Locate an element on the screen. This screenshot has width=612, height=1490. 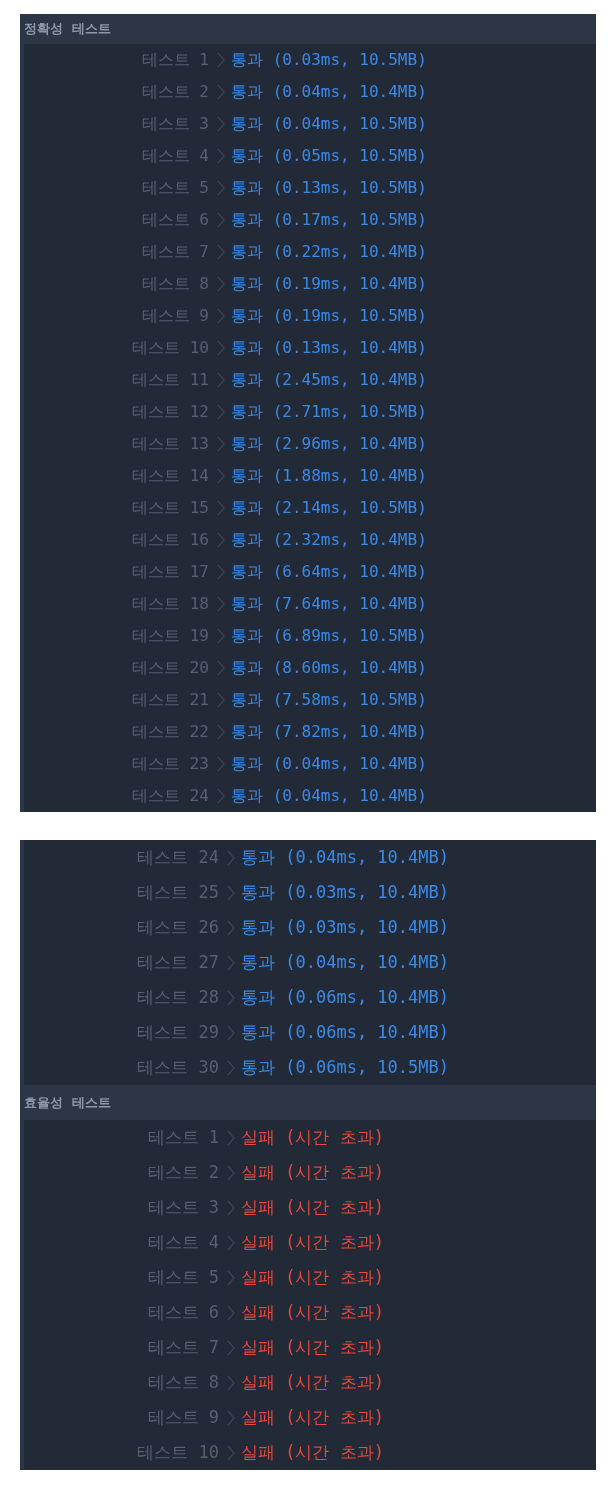
test-label: 테스트 30 is located at coordinates (177, 1067).